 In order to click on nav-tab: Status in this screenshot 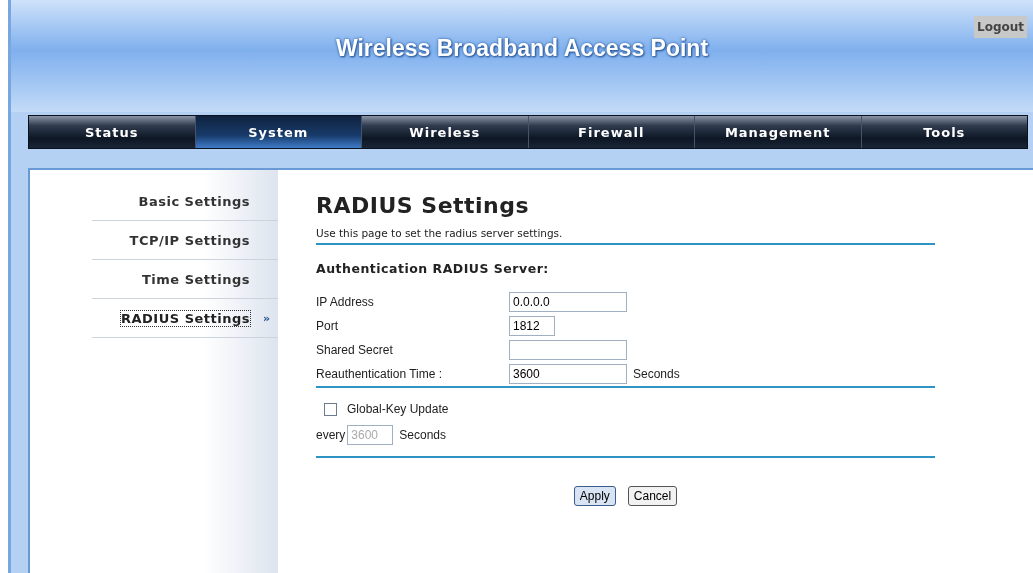, I will do `click(112, 132)`.